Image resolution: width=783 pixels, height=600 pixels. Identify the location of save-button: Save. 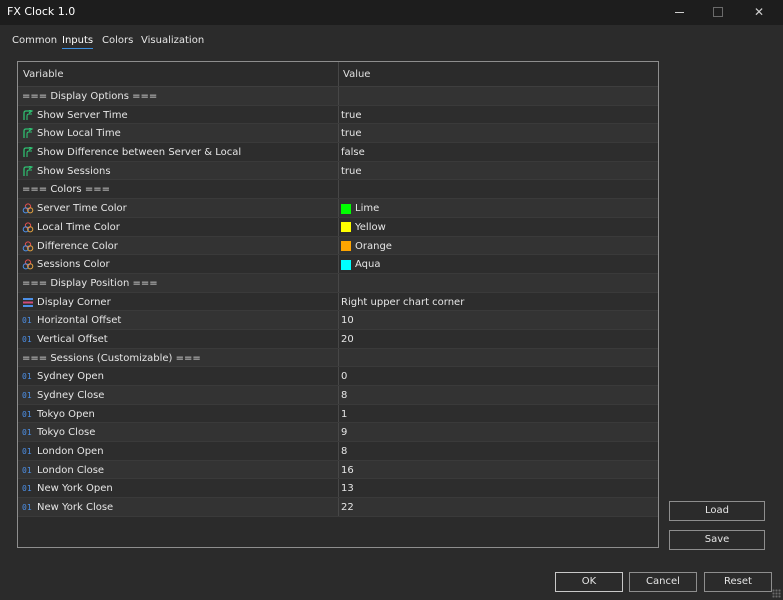
(717, 540).